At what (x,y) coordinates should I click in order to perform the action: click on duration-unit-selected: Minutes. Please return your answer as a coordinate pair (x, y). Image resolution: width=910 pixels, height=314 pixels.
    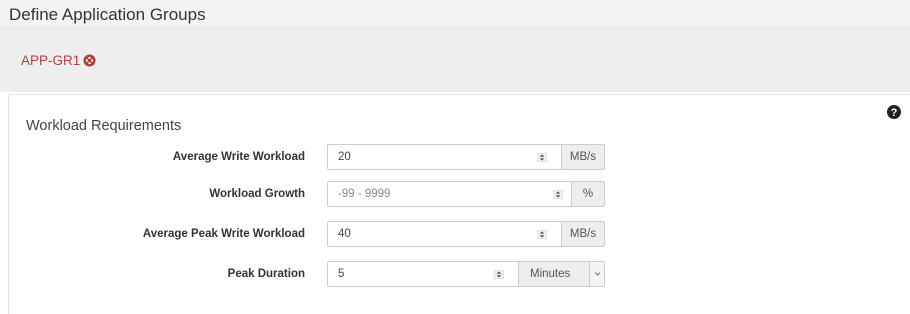
    Looking at the image, I should click on (550, 274).